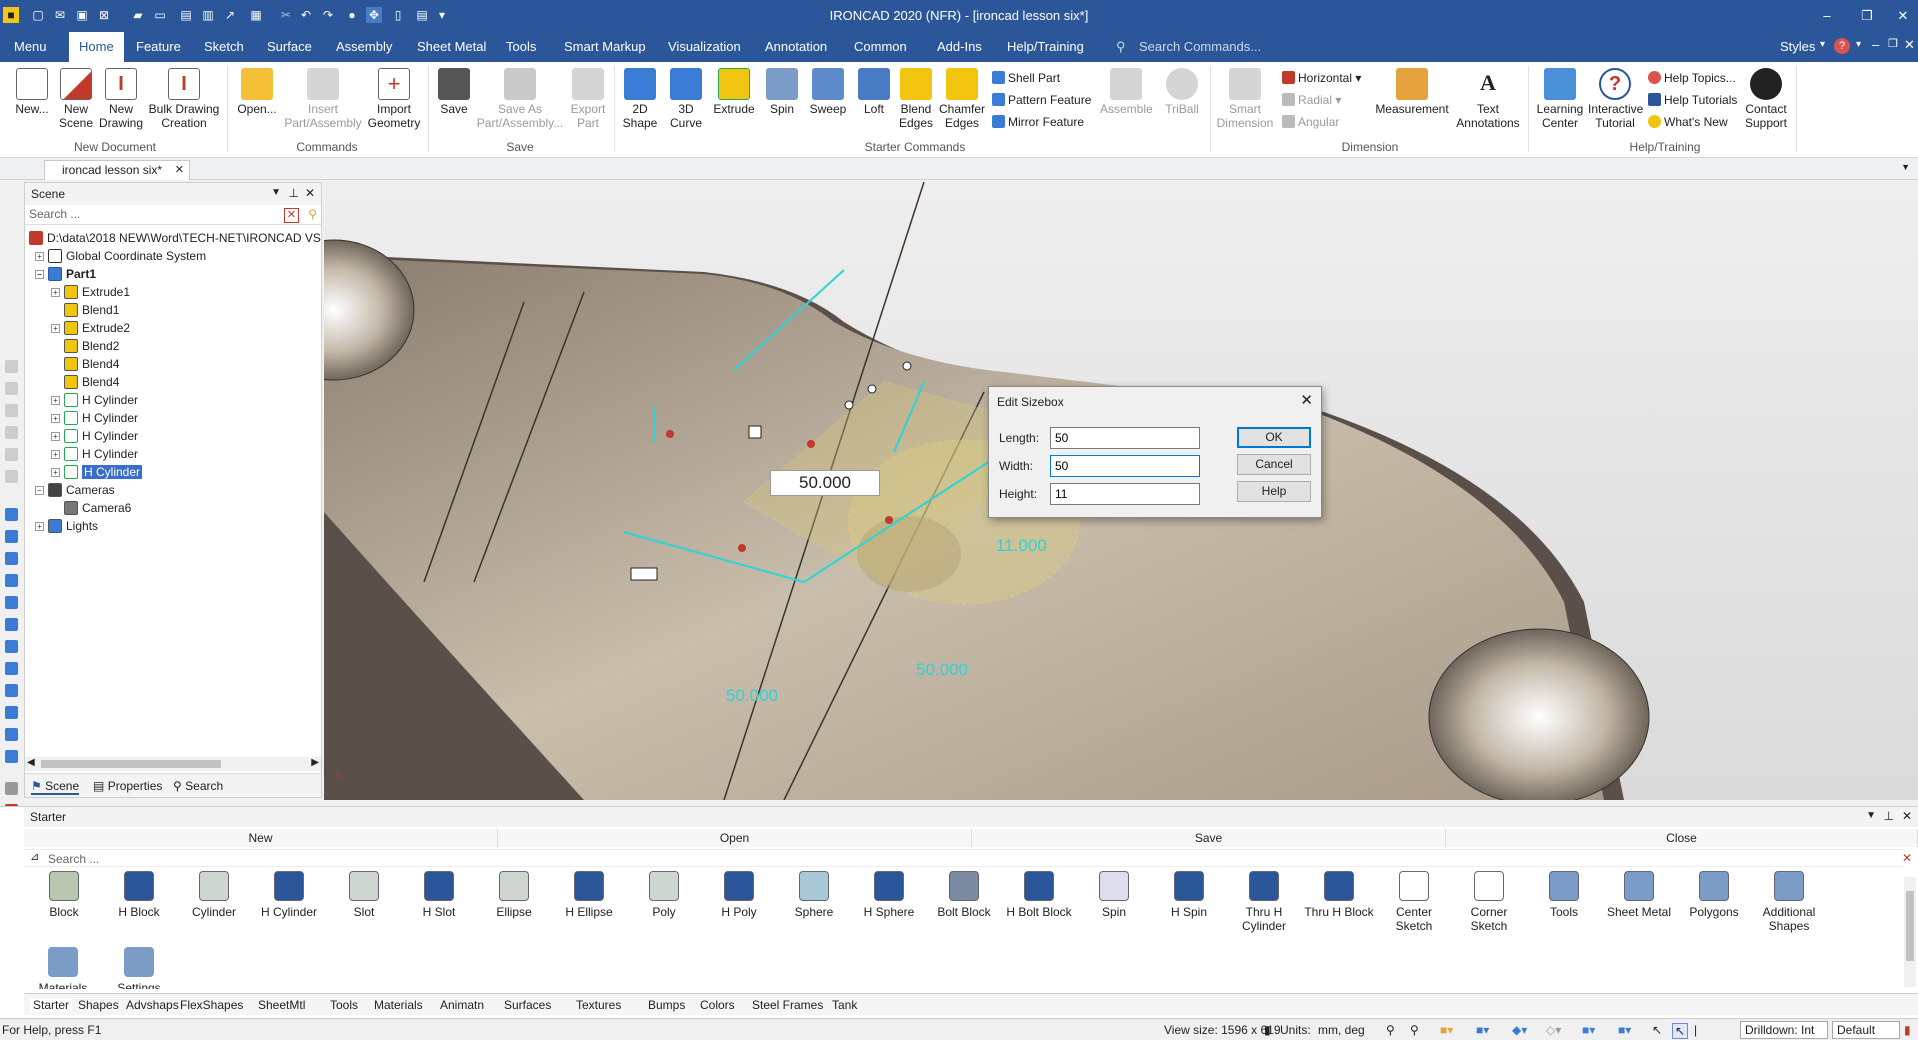 The image size is (1918, 1040). What do you see at coordinates (1125, 438) in the screenshot?
I see `length-input` at bounding box center [1125, 438].